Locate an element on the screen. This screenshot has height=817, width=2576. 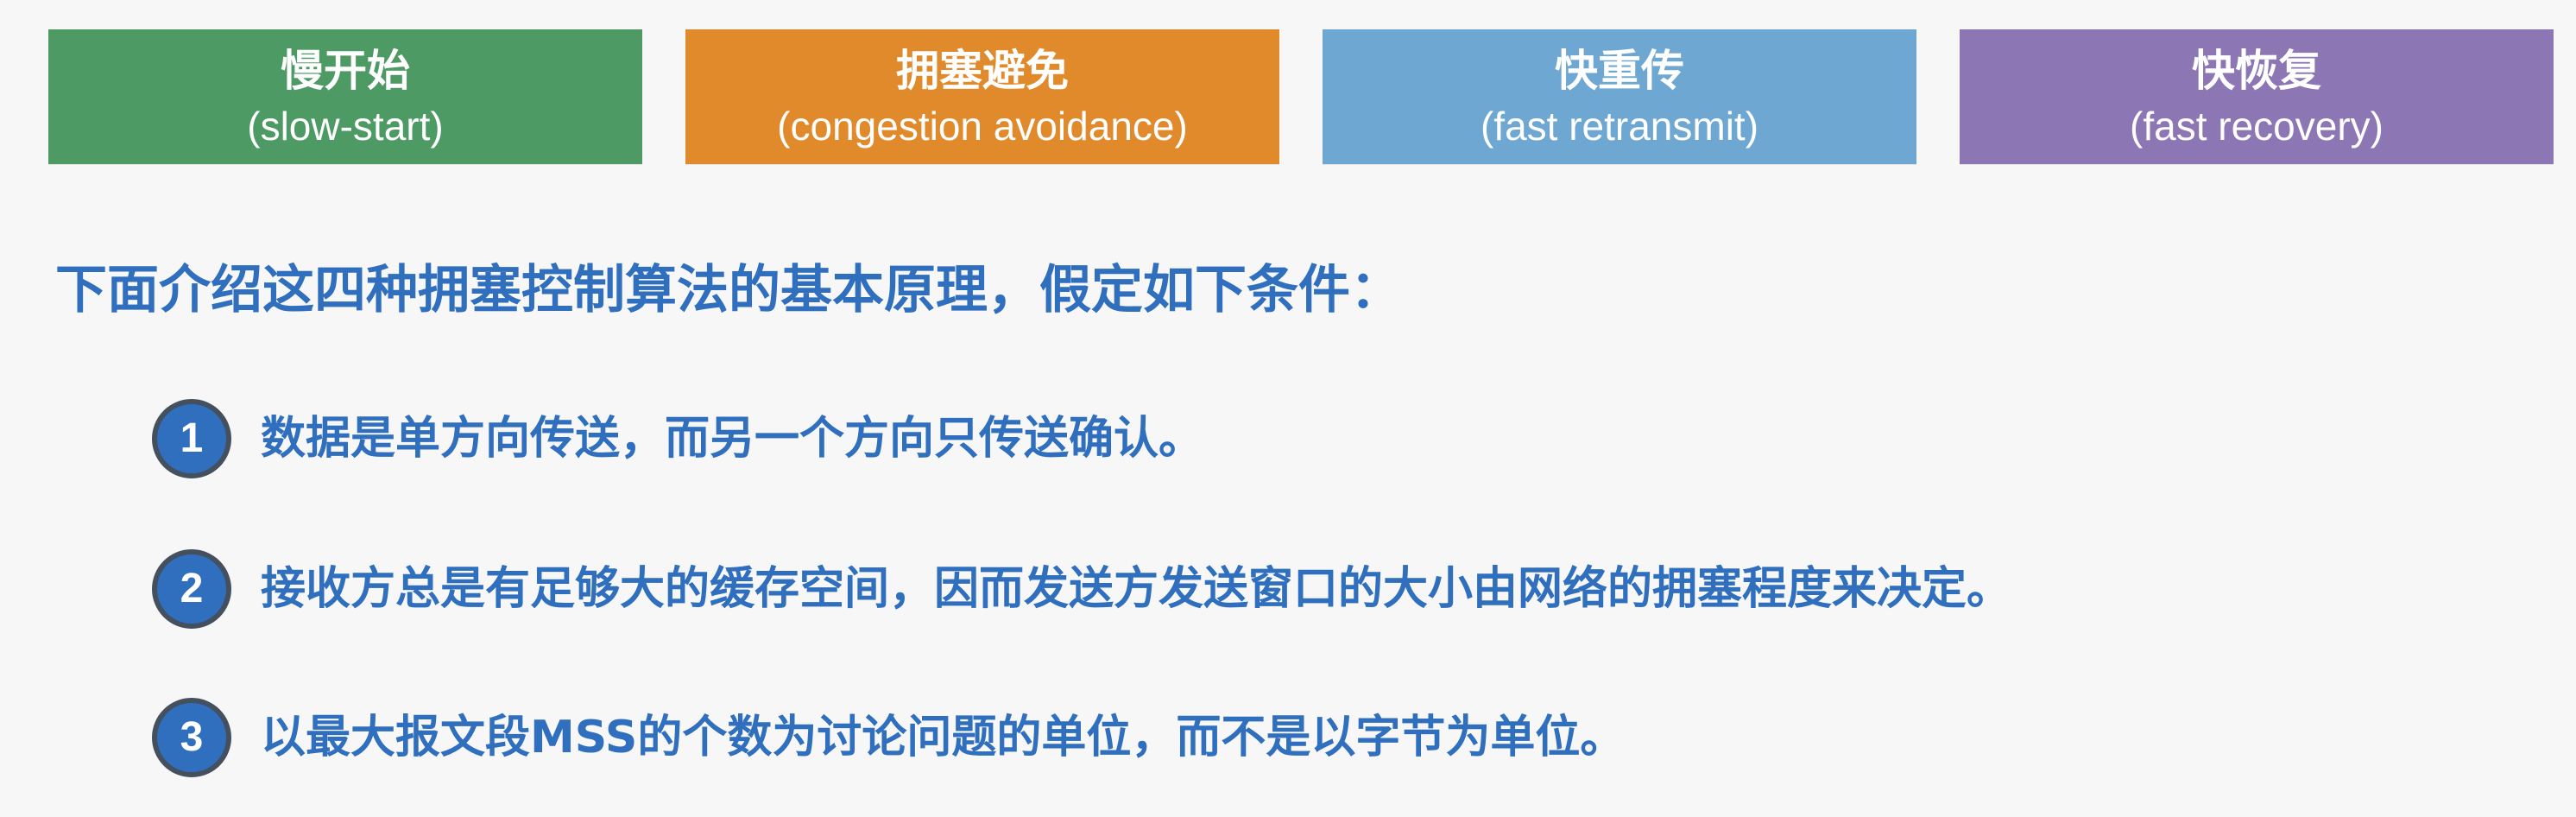
condition-item: 3 以最大报文段MSS的个数为讨论问题的单位，而不是以字节为单位。 is located at coordinates (1317, 739).